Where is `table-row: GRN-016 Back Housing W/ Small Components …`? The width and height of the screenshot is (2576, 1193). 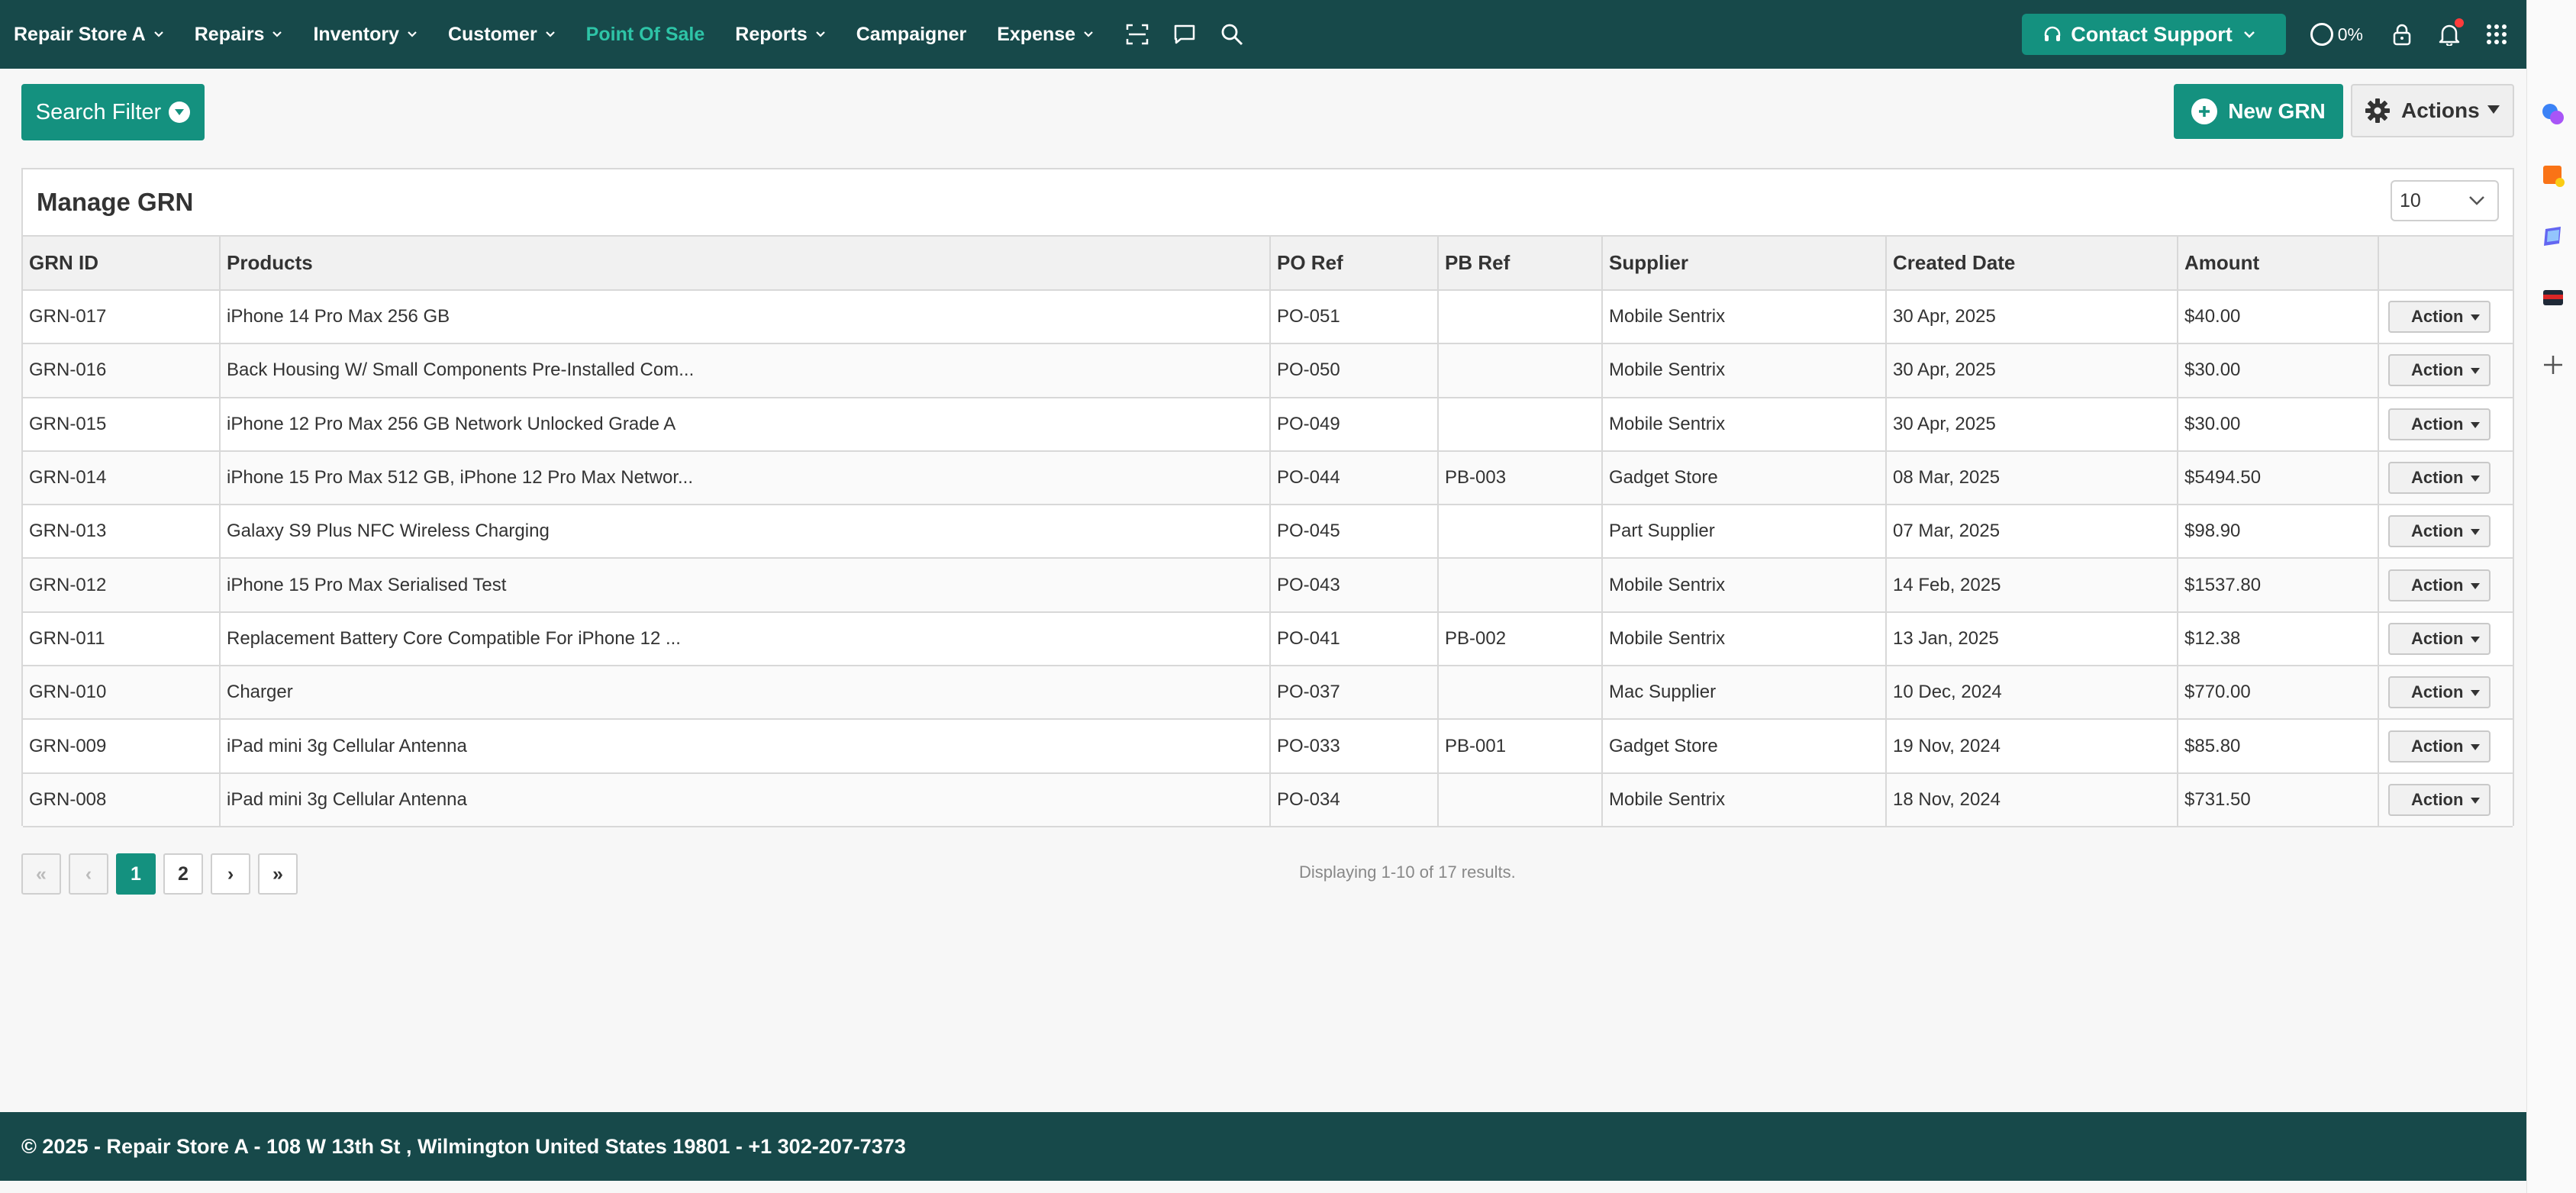 table-row: GRN-016 Back Housing W/ Small Components … is located at coordinates (1268, 370).